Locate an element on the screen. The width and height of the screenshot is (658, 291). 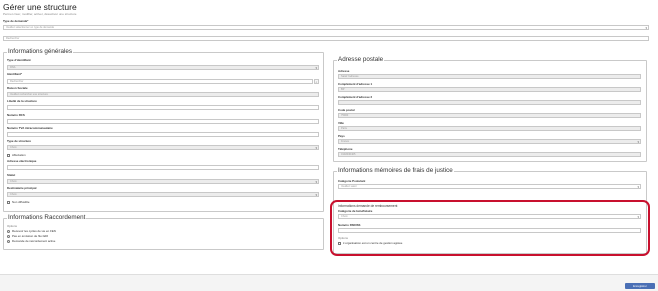
categorie-select: Veuillez saisir ▾ is located at coordinates (489, 186).